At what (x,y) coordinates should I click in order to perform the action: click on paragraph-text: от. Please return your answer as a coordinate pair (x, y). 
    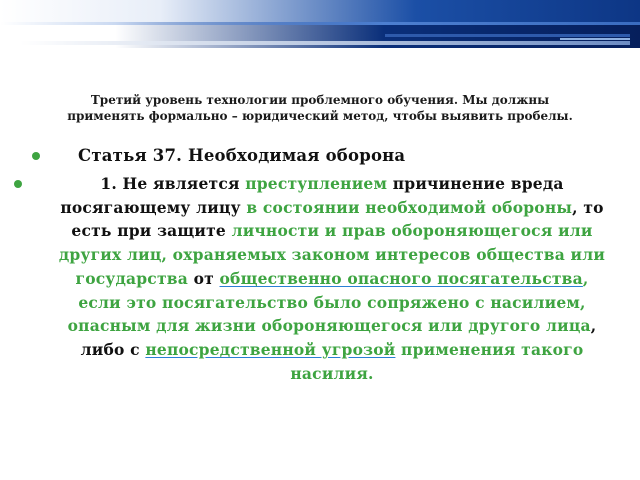
    Looking at the image, I should click on (203, 278).